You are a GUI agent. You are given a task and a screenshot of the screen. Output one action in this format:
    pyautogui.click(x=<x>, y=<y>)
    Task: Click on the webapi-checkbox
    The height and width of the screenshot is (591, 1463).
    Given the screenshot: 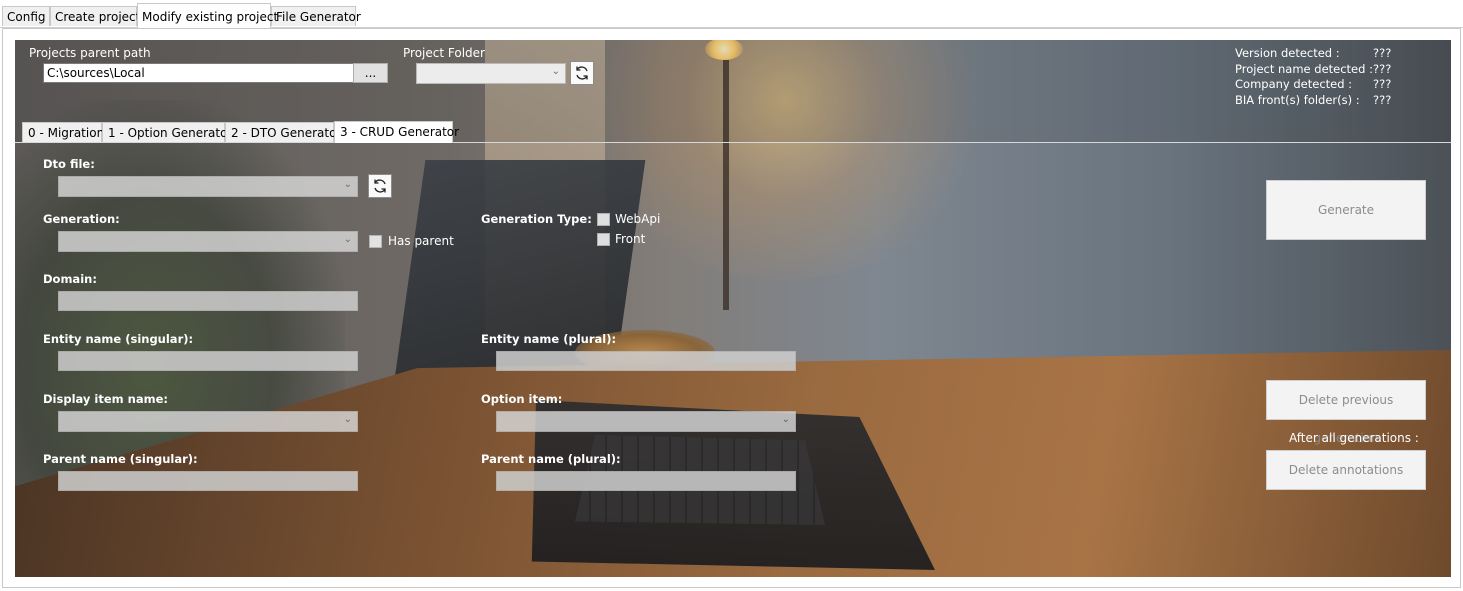 What is the action you would take?
    pyautogui.click(x=603, y=219)
    